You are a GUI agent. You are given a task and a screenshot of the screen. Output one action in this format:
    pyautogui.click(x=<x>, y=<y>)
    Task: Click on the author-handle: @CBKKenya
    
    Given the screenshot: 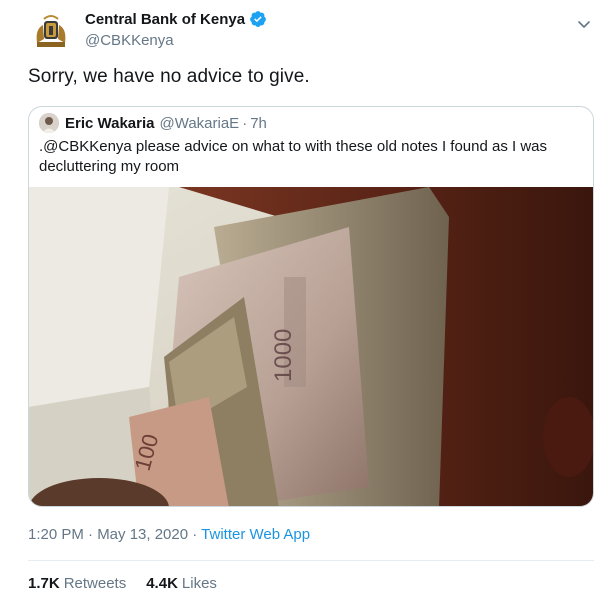 What is the action you would take?
    pyautogui.click(x=176, y=40)
    